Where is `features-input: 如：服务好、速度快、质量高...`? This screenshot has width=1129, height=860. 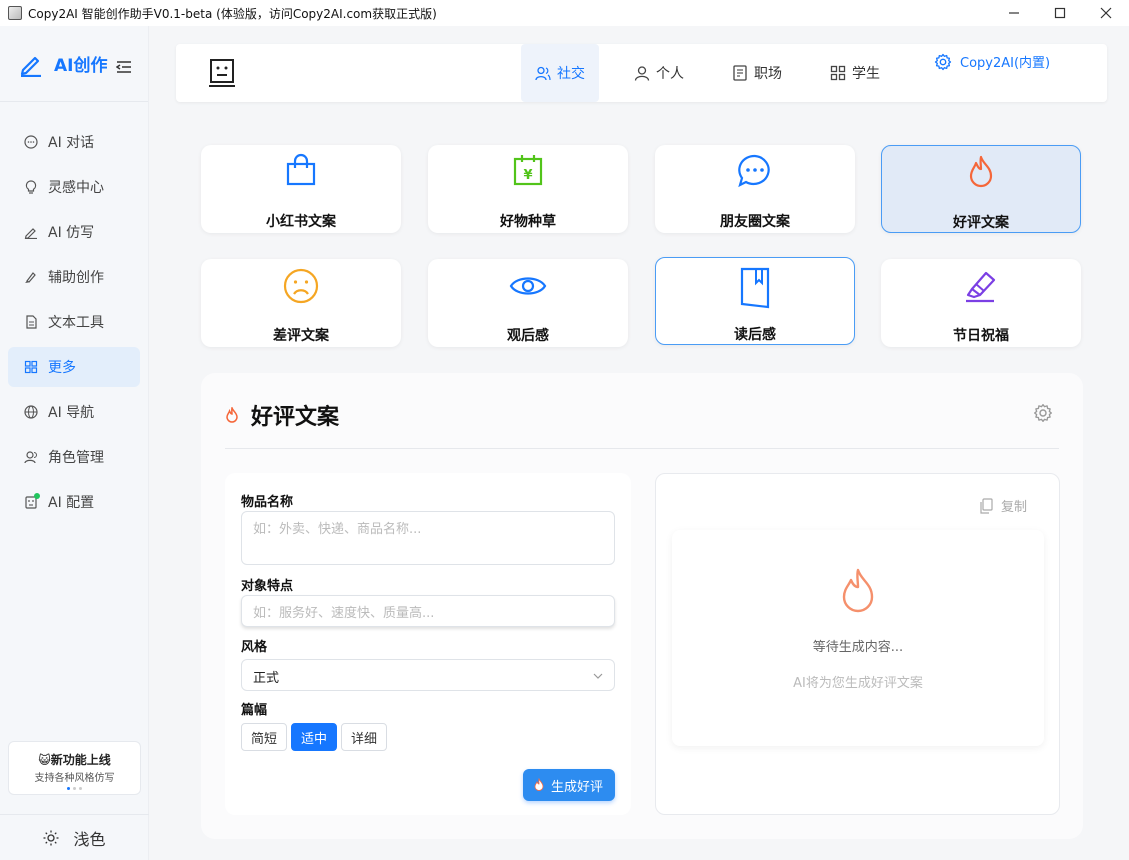 features-input: 如：服务好、速度快、质量高... is located at coordinates (428, 611).